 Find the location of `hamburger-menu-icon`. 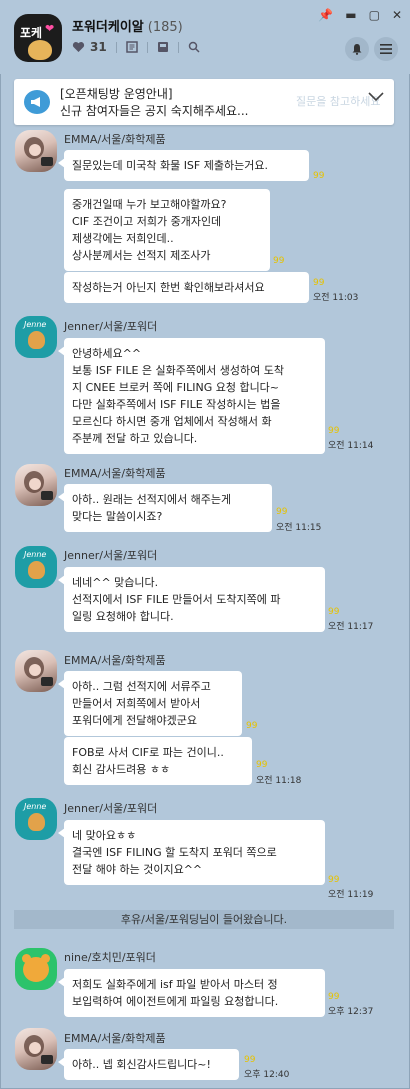

hamburger-menu-icon is located at coordinates (386, 49).